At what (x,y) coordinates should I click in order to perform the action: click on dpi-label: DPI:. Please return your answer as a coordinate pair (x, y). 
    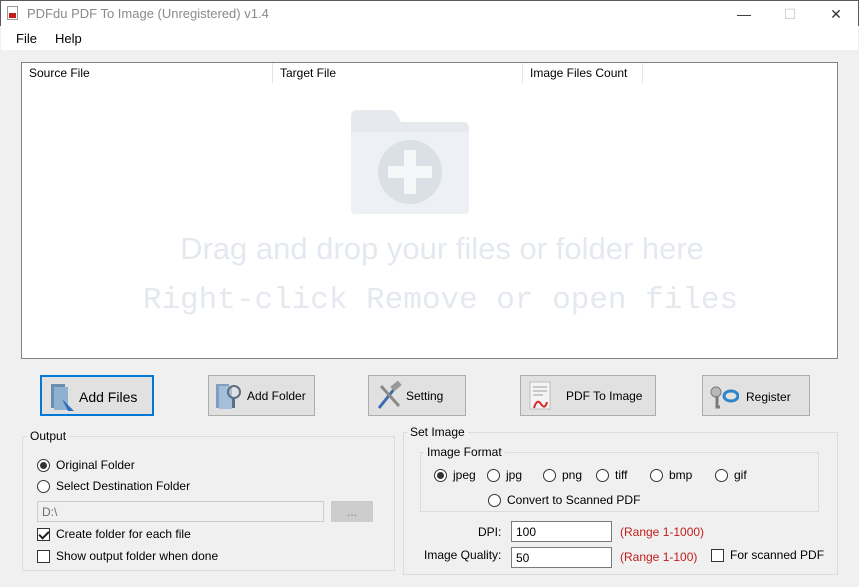
    Looking at the image, I should click on (490, 532).